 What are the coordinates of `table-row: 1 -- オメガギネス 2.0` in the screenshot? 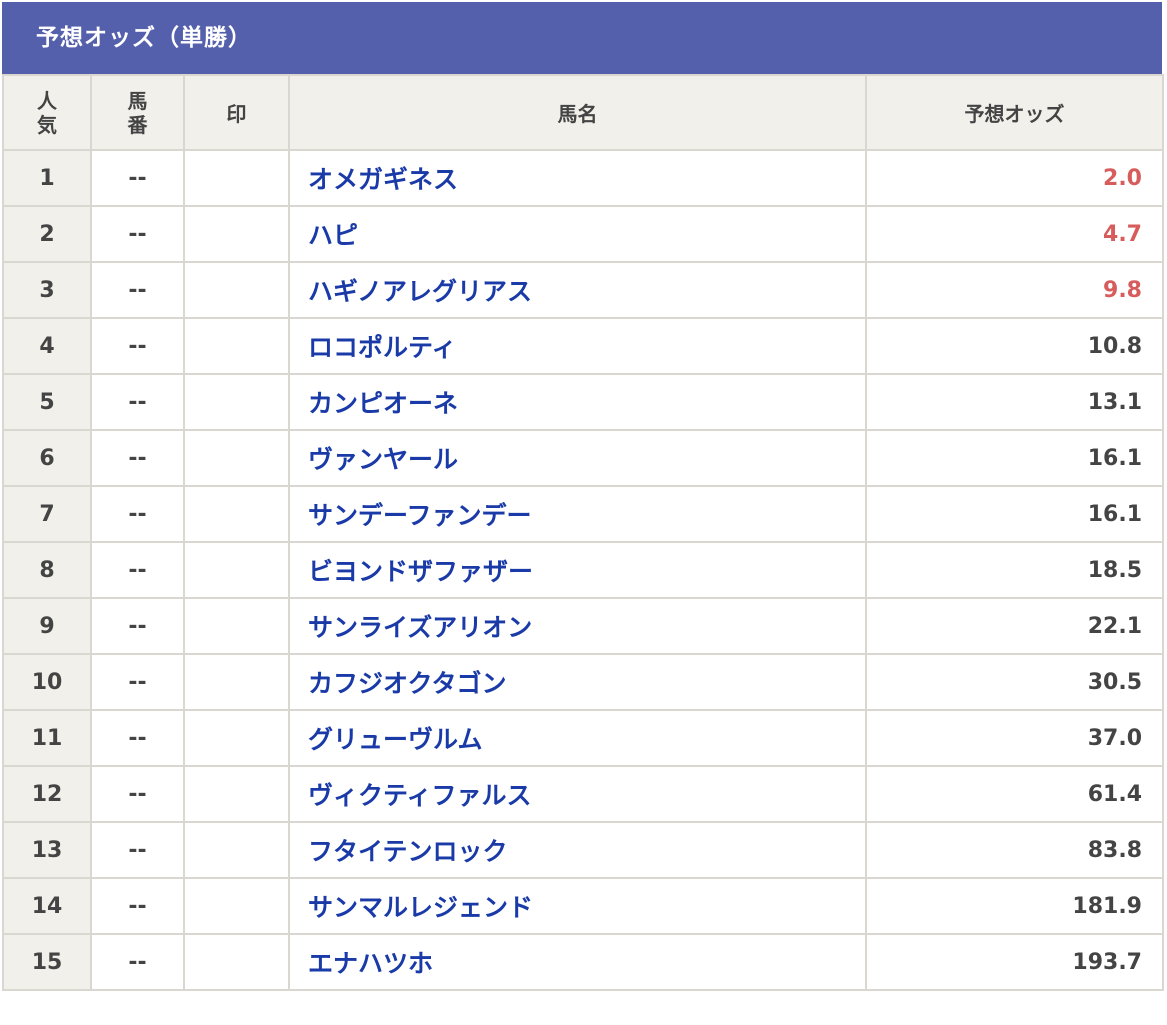 It's located at (583, 178).